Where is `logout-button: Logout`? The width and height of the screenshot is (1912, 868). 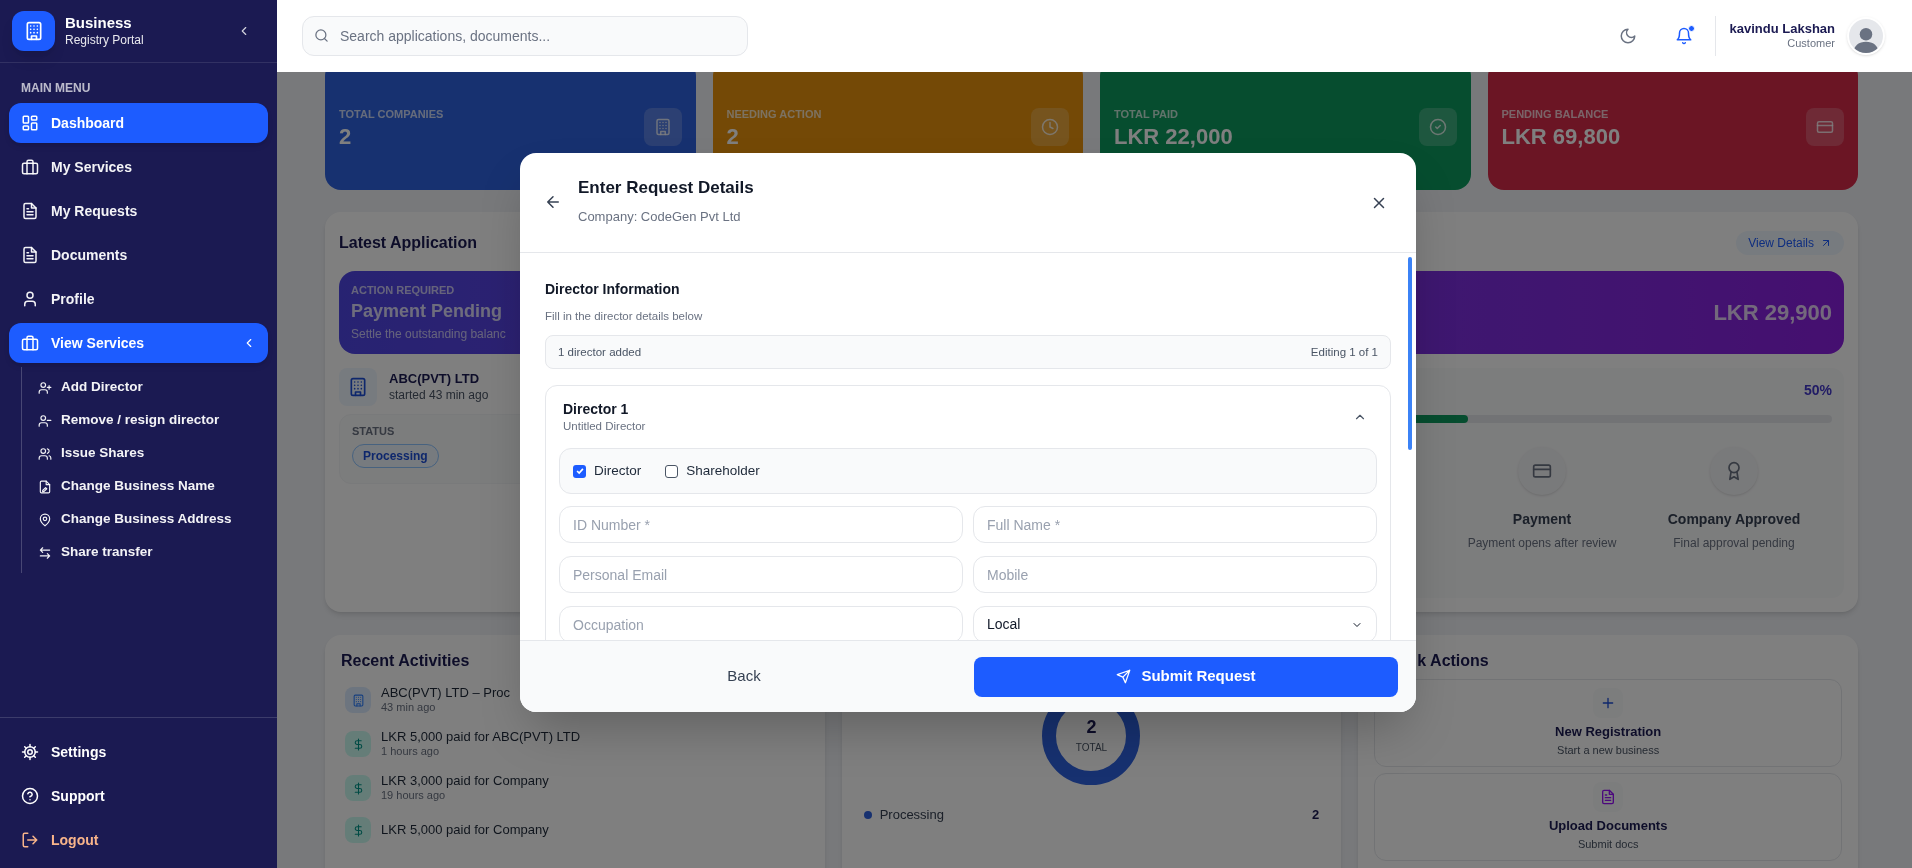
logout-button: Logout is located at coordinates (138, 840).